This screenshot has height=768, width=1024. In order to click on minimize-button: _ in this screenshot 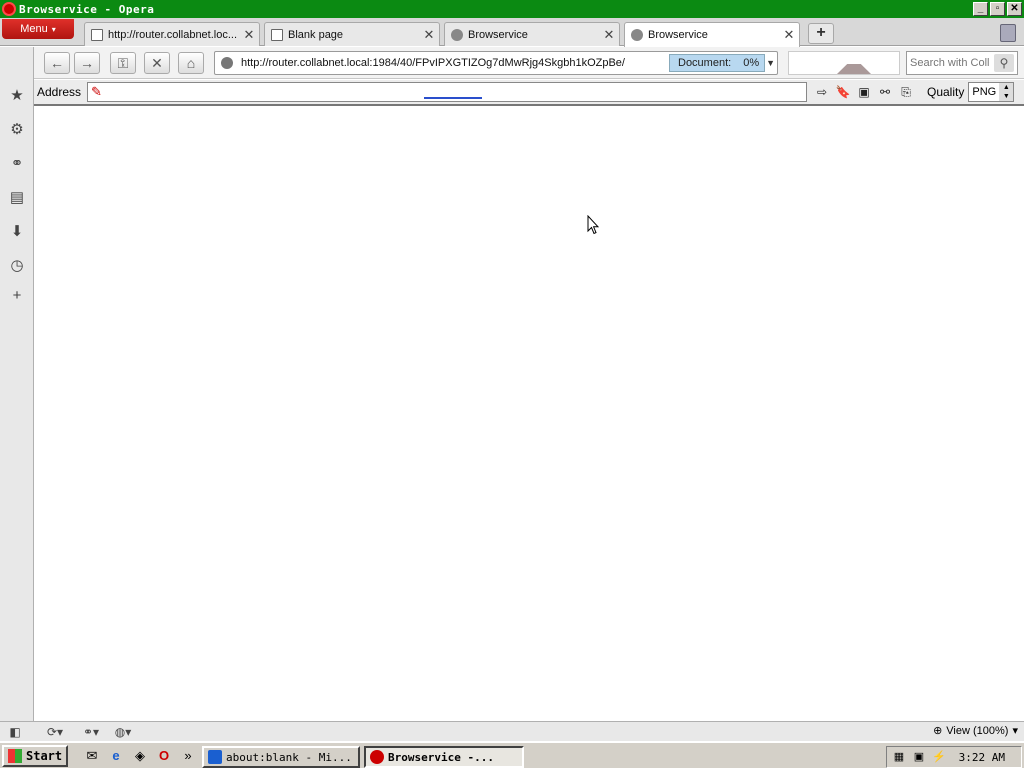, I will do `click(980, 9)`.